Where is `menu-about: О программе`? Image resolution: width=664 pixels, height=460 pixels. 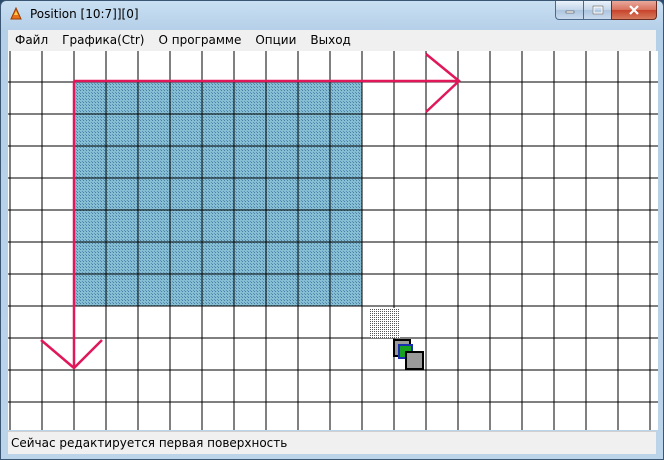 menu-about: О программе is located at coordinates (200, 40).